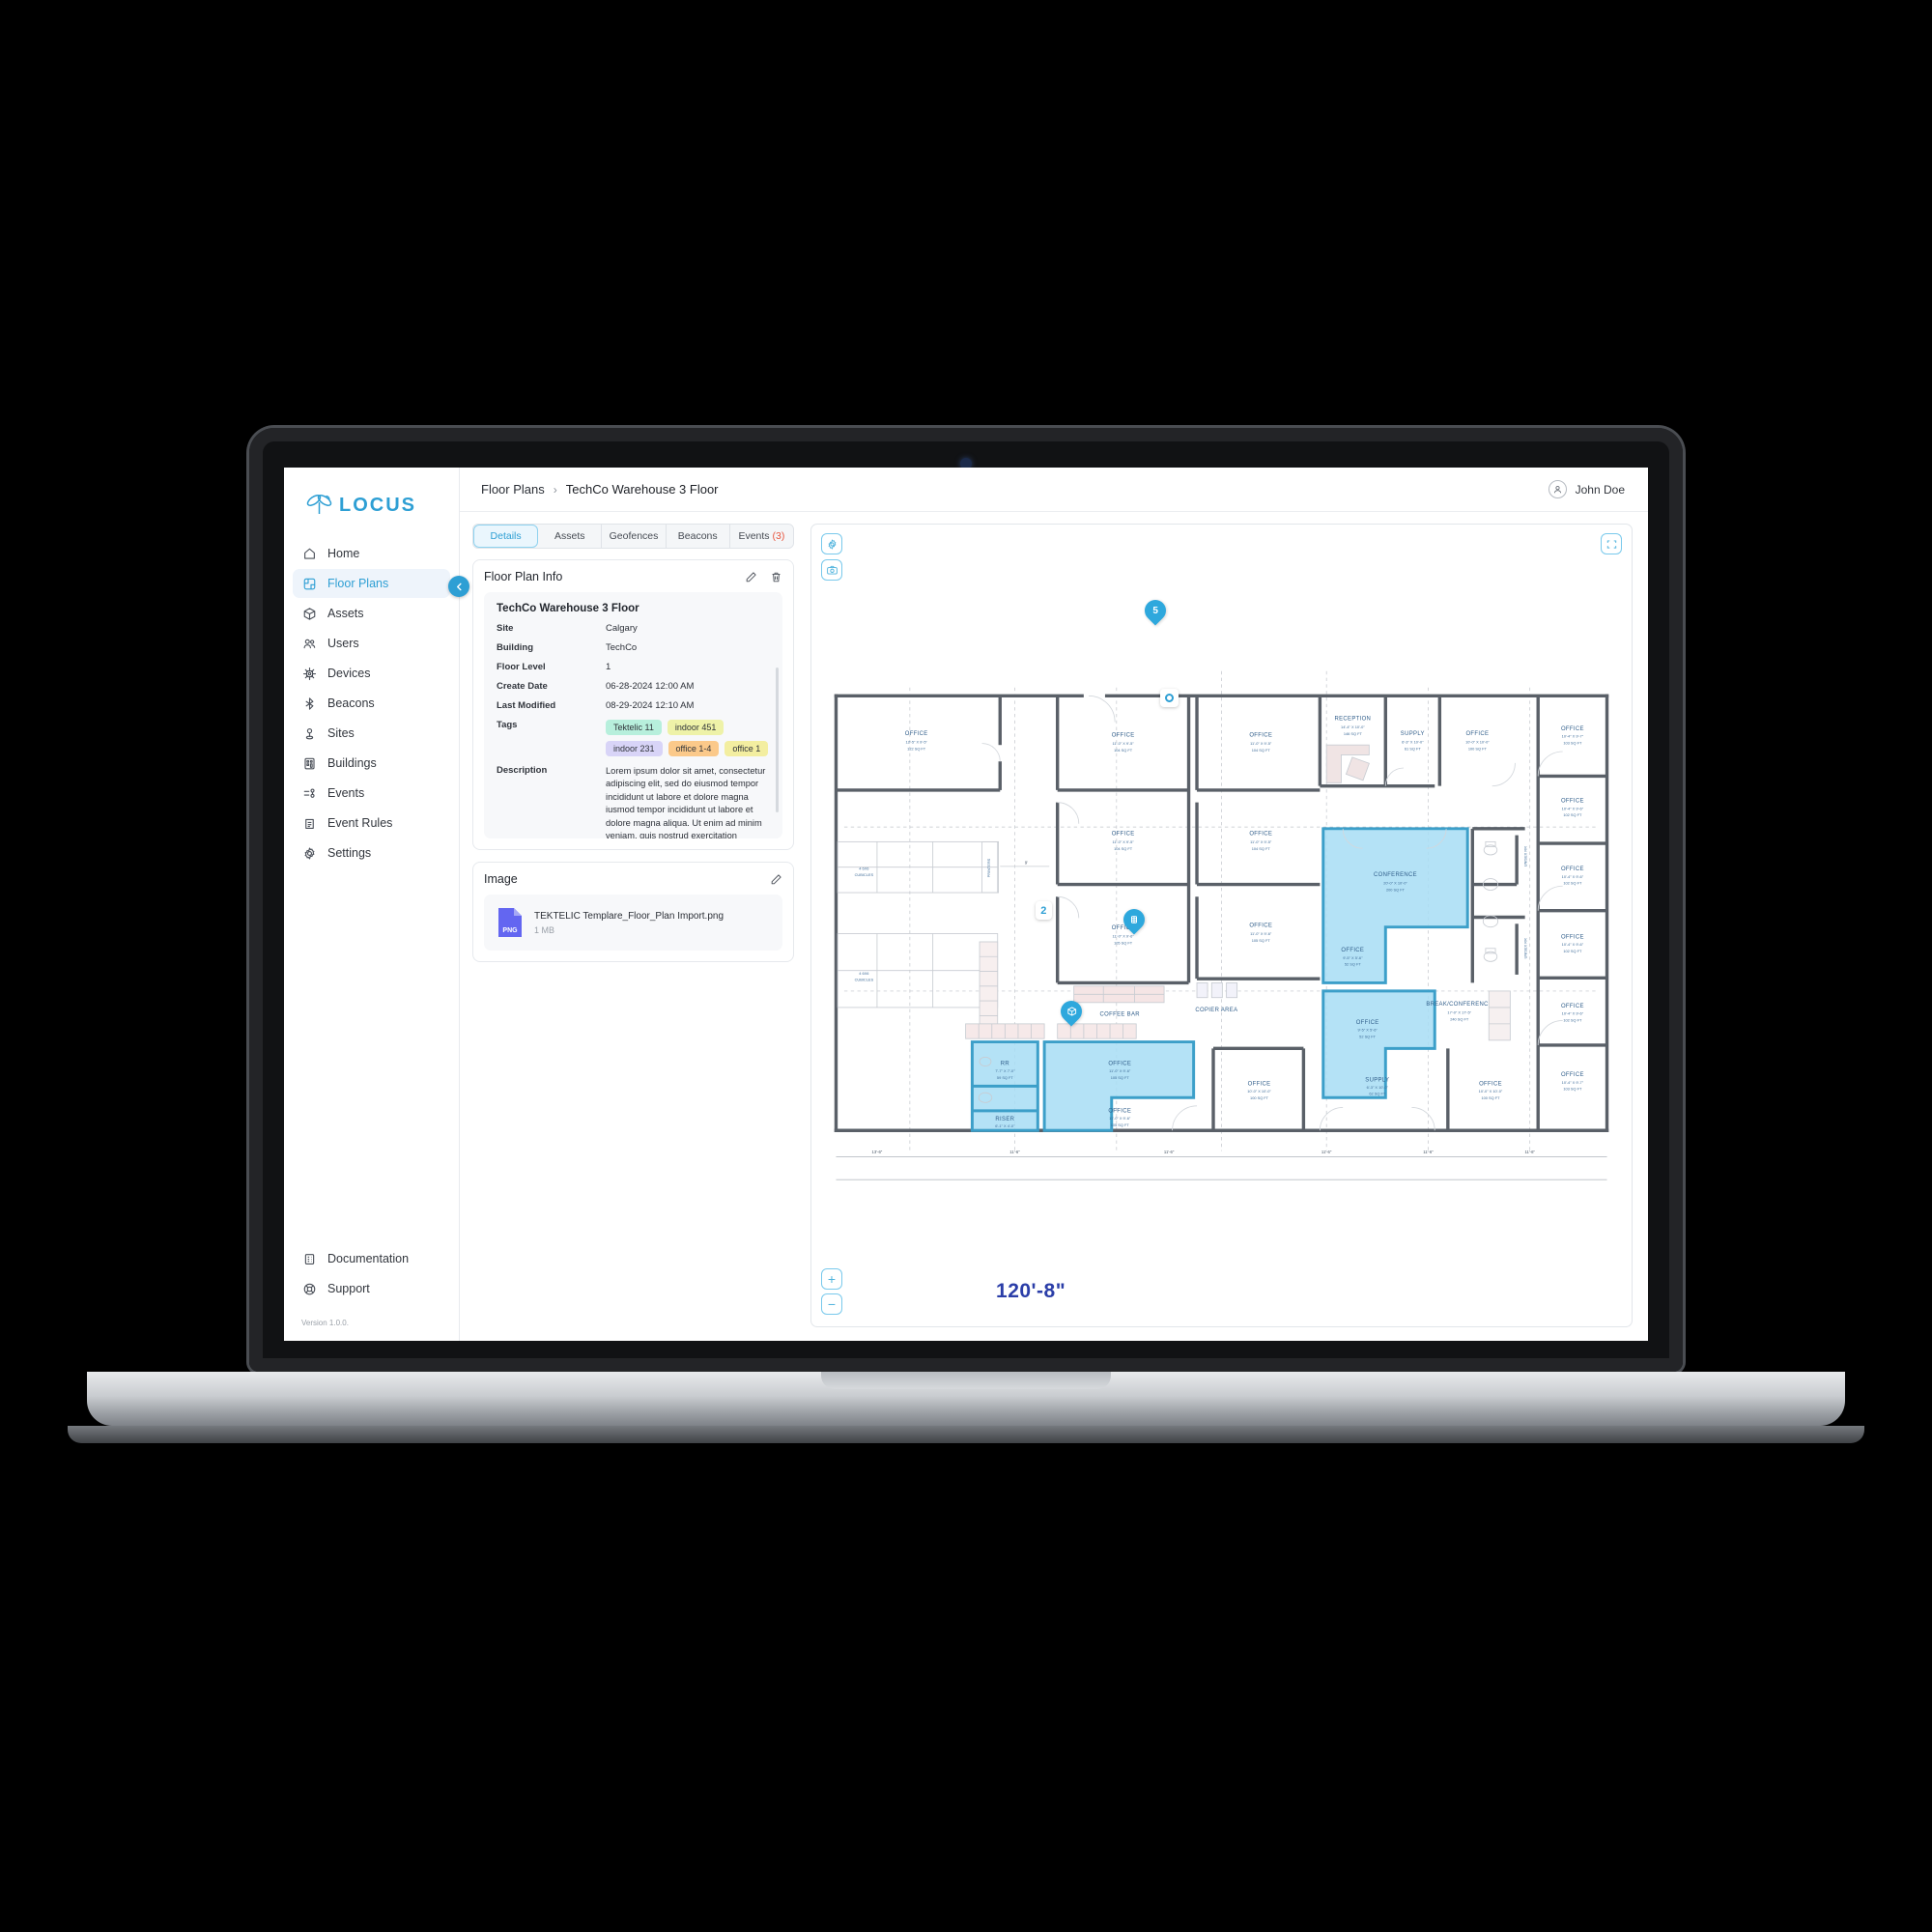 This screenshot has height=1932, width=1932. I want to click on breadcrumb-parent: Floor Plans, so click(513, 489).